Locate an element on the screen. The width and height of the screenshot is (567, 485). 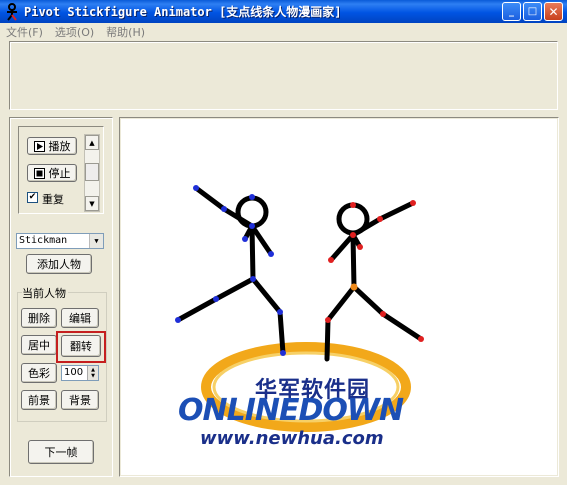
menu-bar: 文件(F) 选项(O) 帮助(H) is located at coordinates (283, 32).